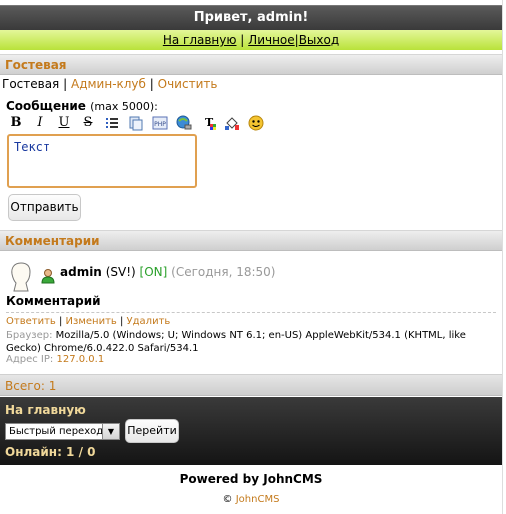 The image size is (506, 514). I want to click on comment-author-line: admin (SV!) [ON] (Сегодня, 18:50), so click(167, 272).